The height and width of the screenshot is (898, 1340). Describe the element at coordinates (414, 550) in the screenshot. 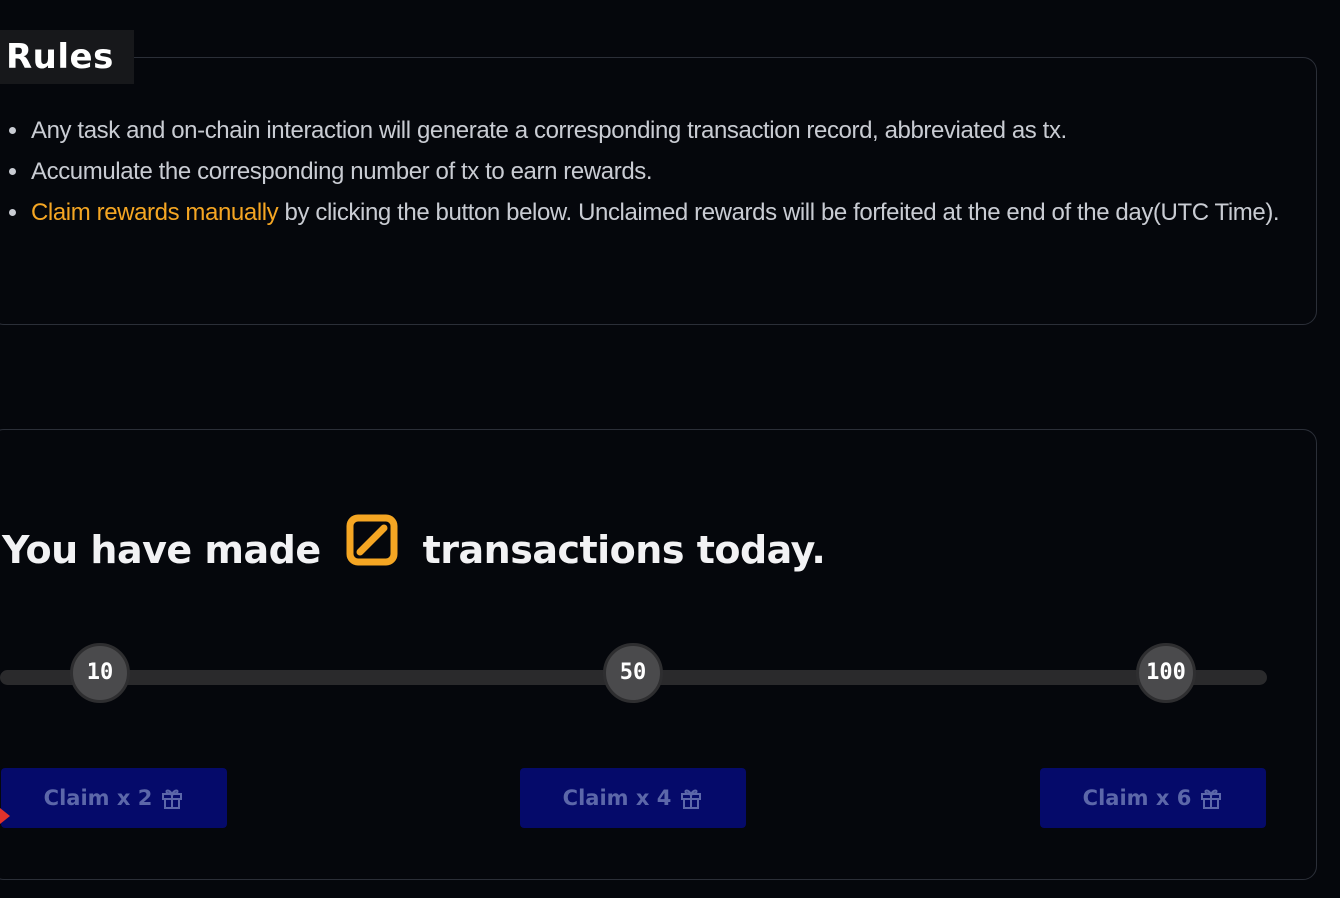

I see `tx-headline: You have made transactions today.` at that location.